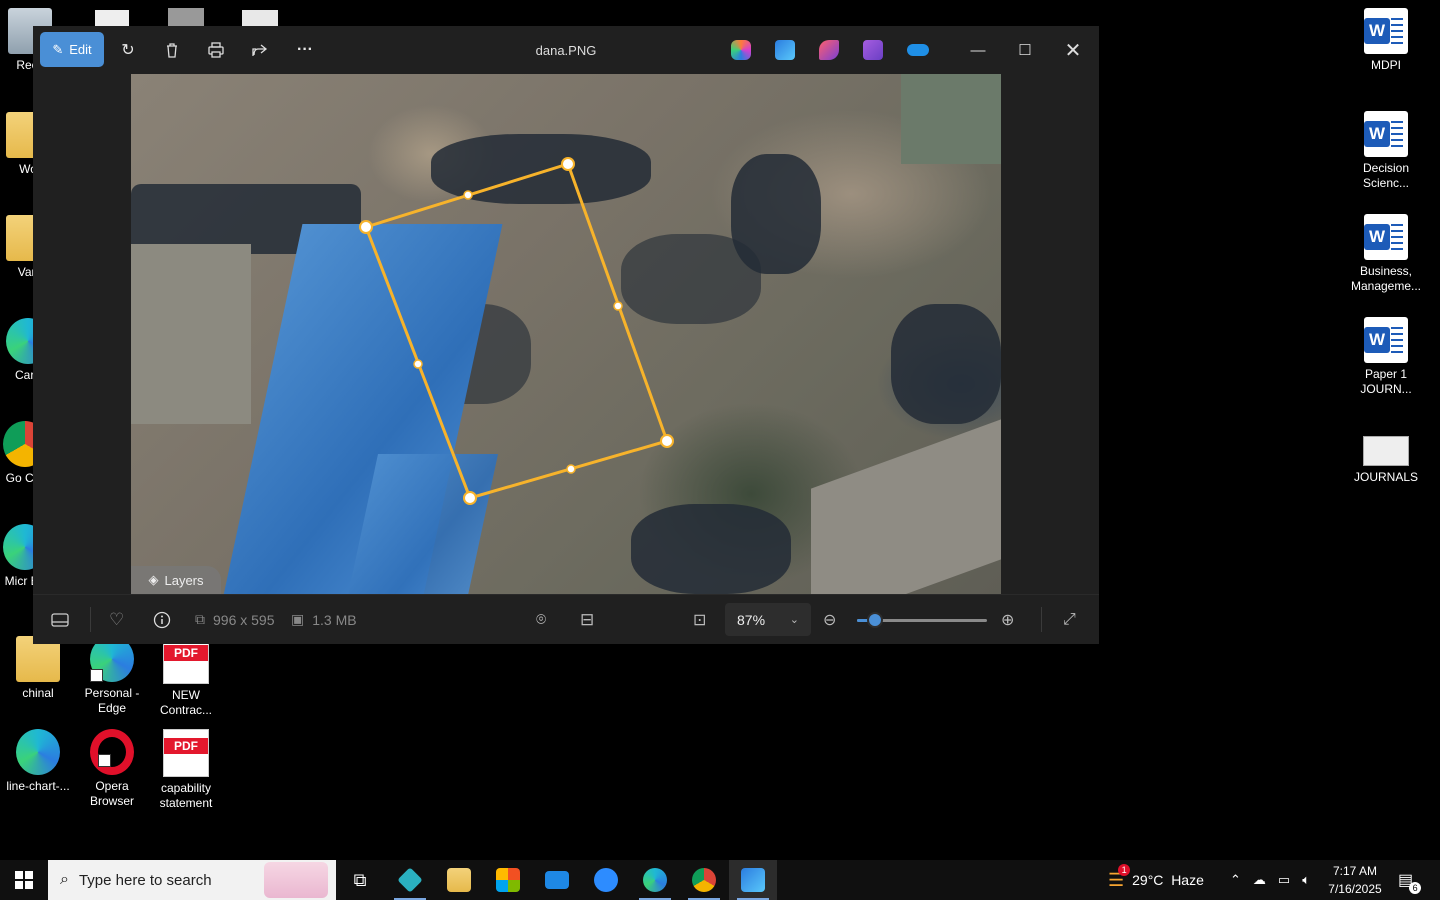 The height and width of the screenshot is (900, 1440). I want to click on zoom-out-button: ⊖, so click(829, 619).